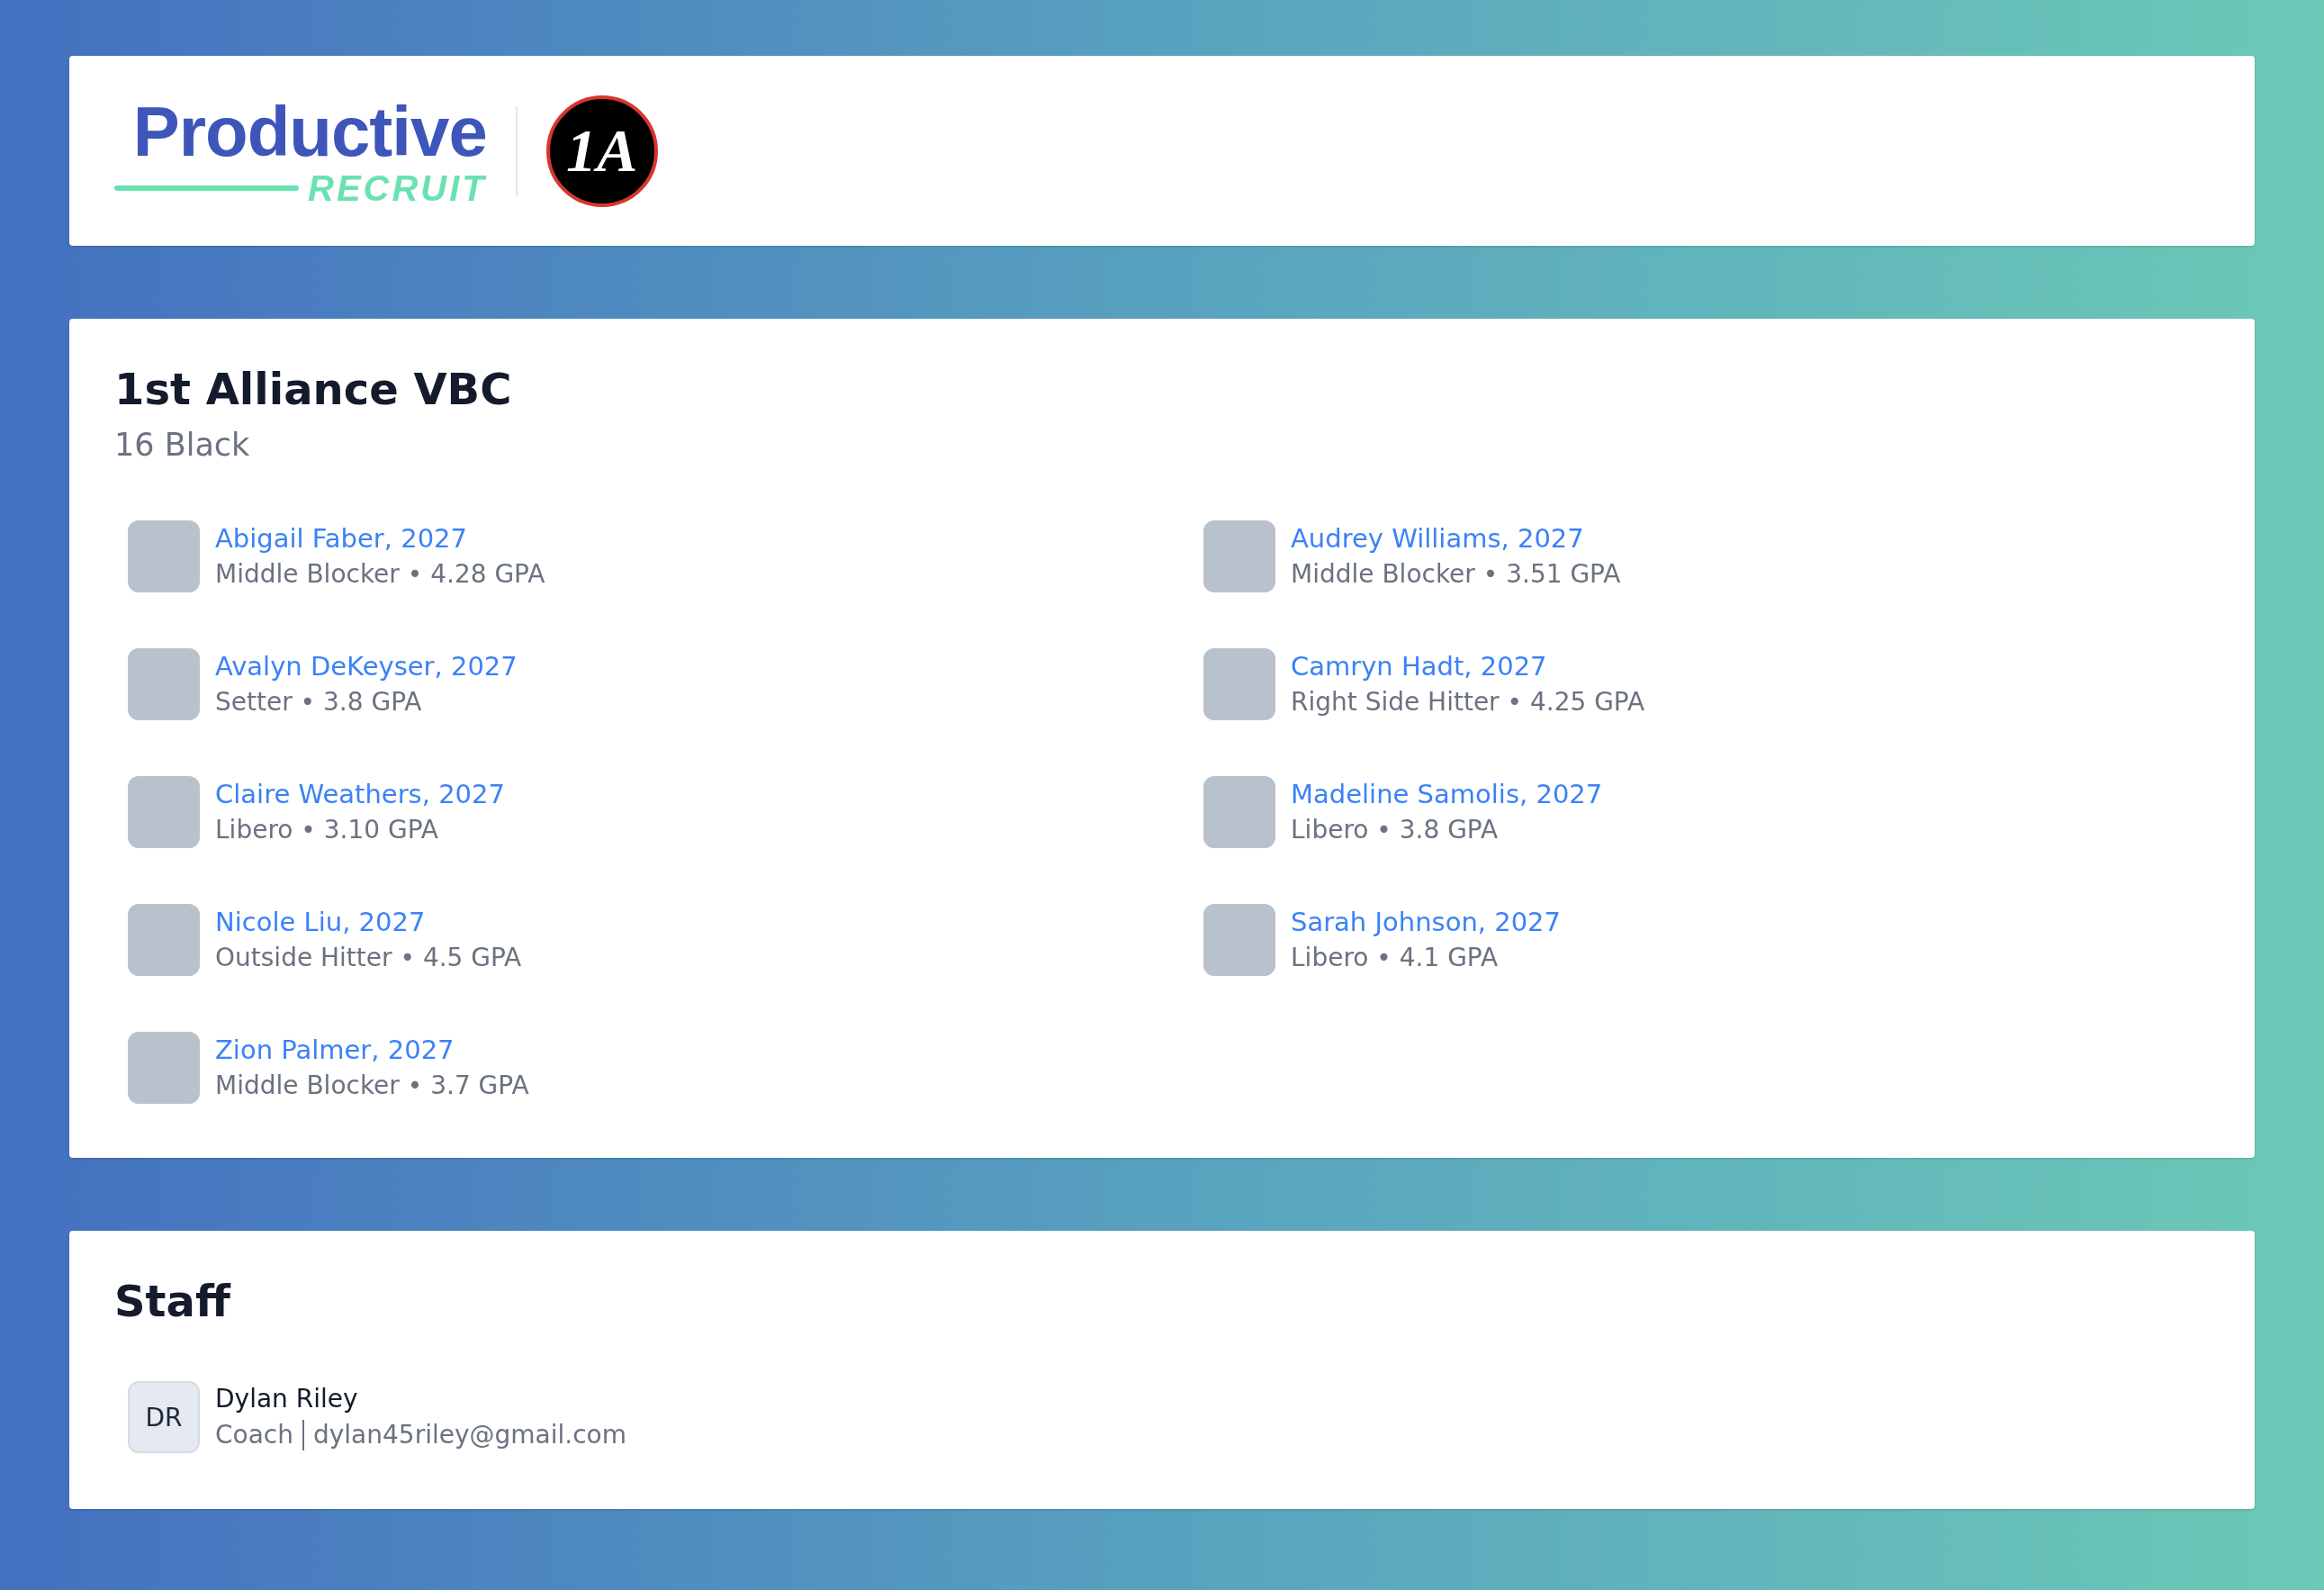 The width and height of the screenshot is (2324, 1590). I want to click on team-title: 1st Alliance VBC, so click(313, 390).